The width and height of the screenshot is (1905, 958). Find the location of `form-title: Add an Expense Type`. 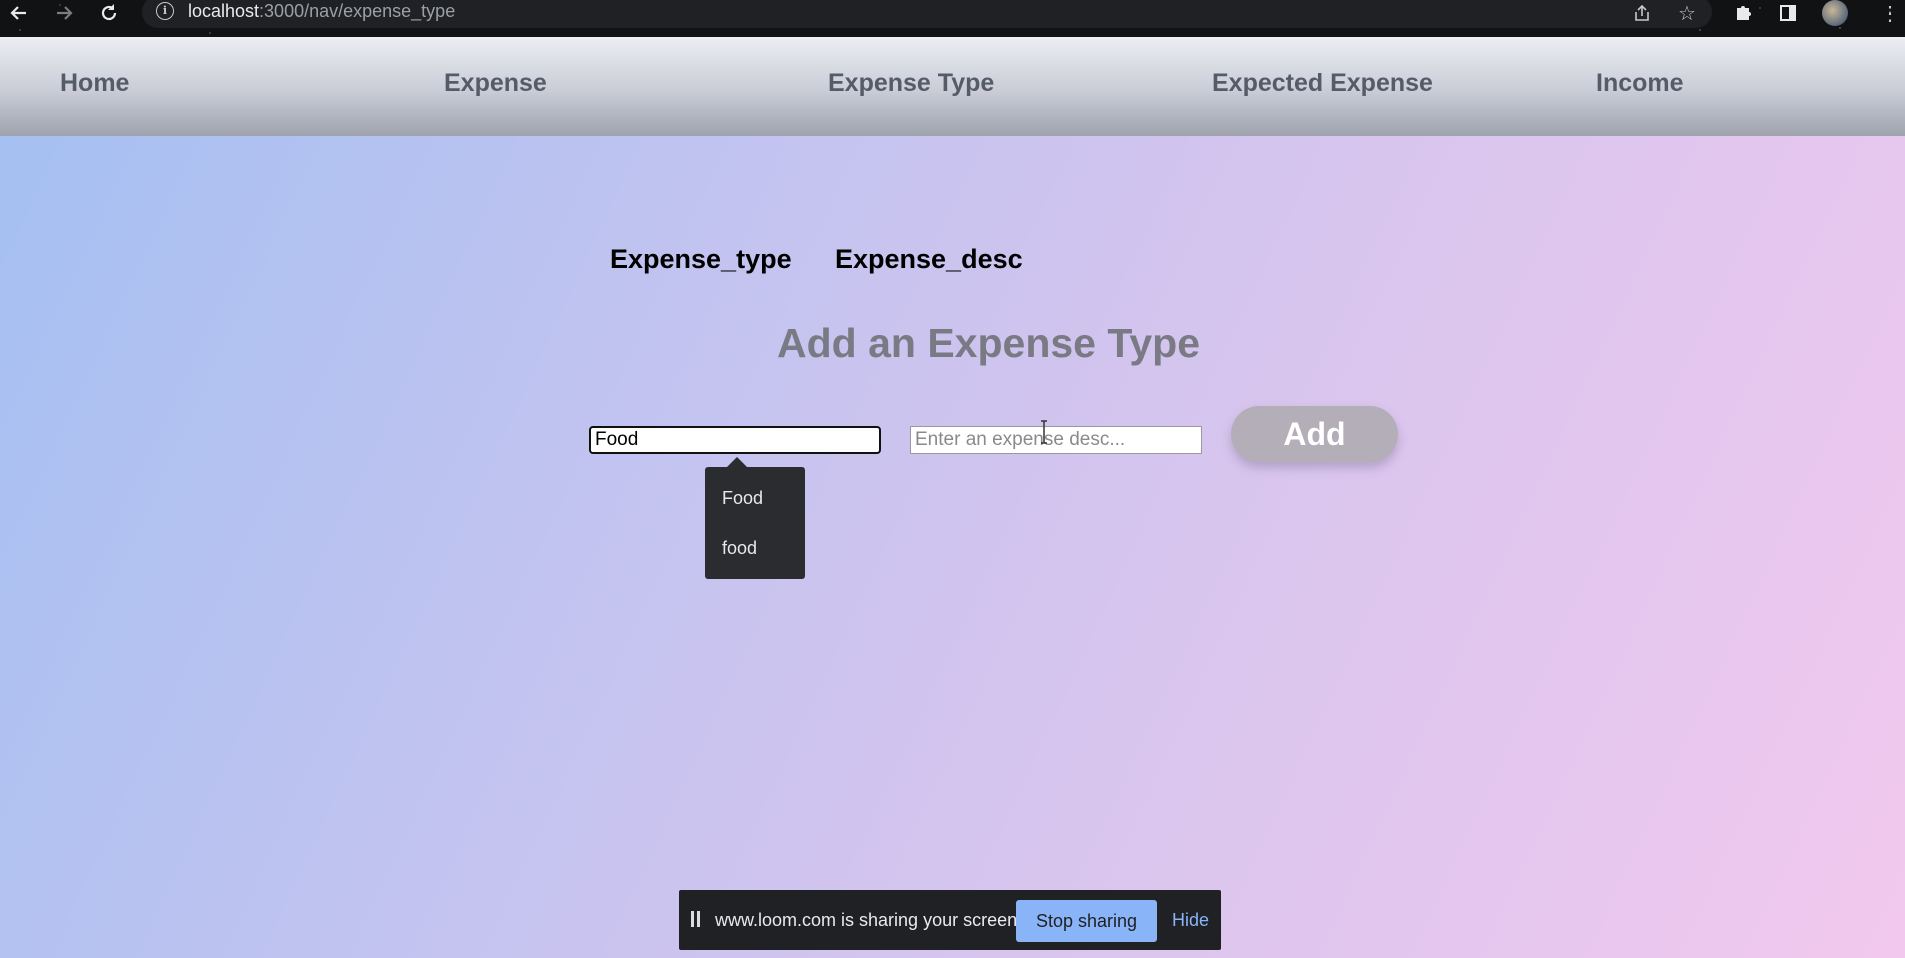

form-title: Add an Expense Type is located at coordinates (989, 343).